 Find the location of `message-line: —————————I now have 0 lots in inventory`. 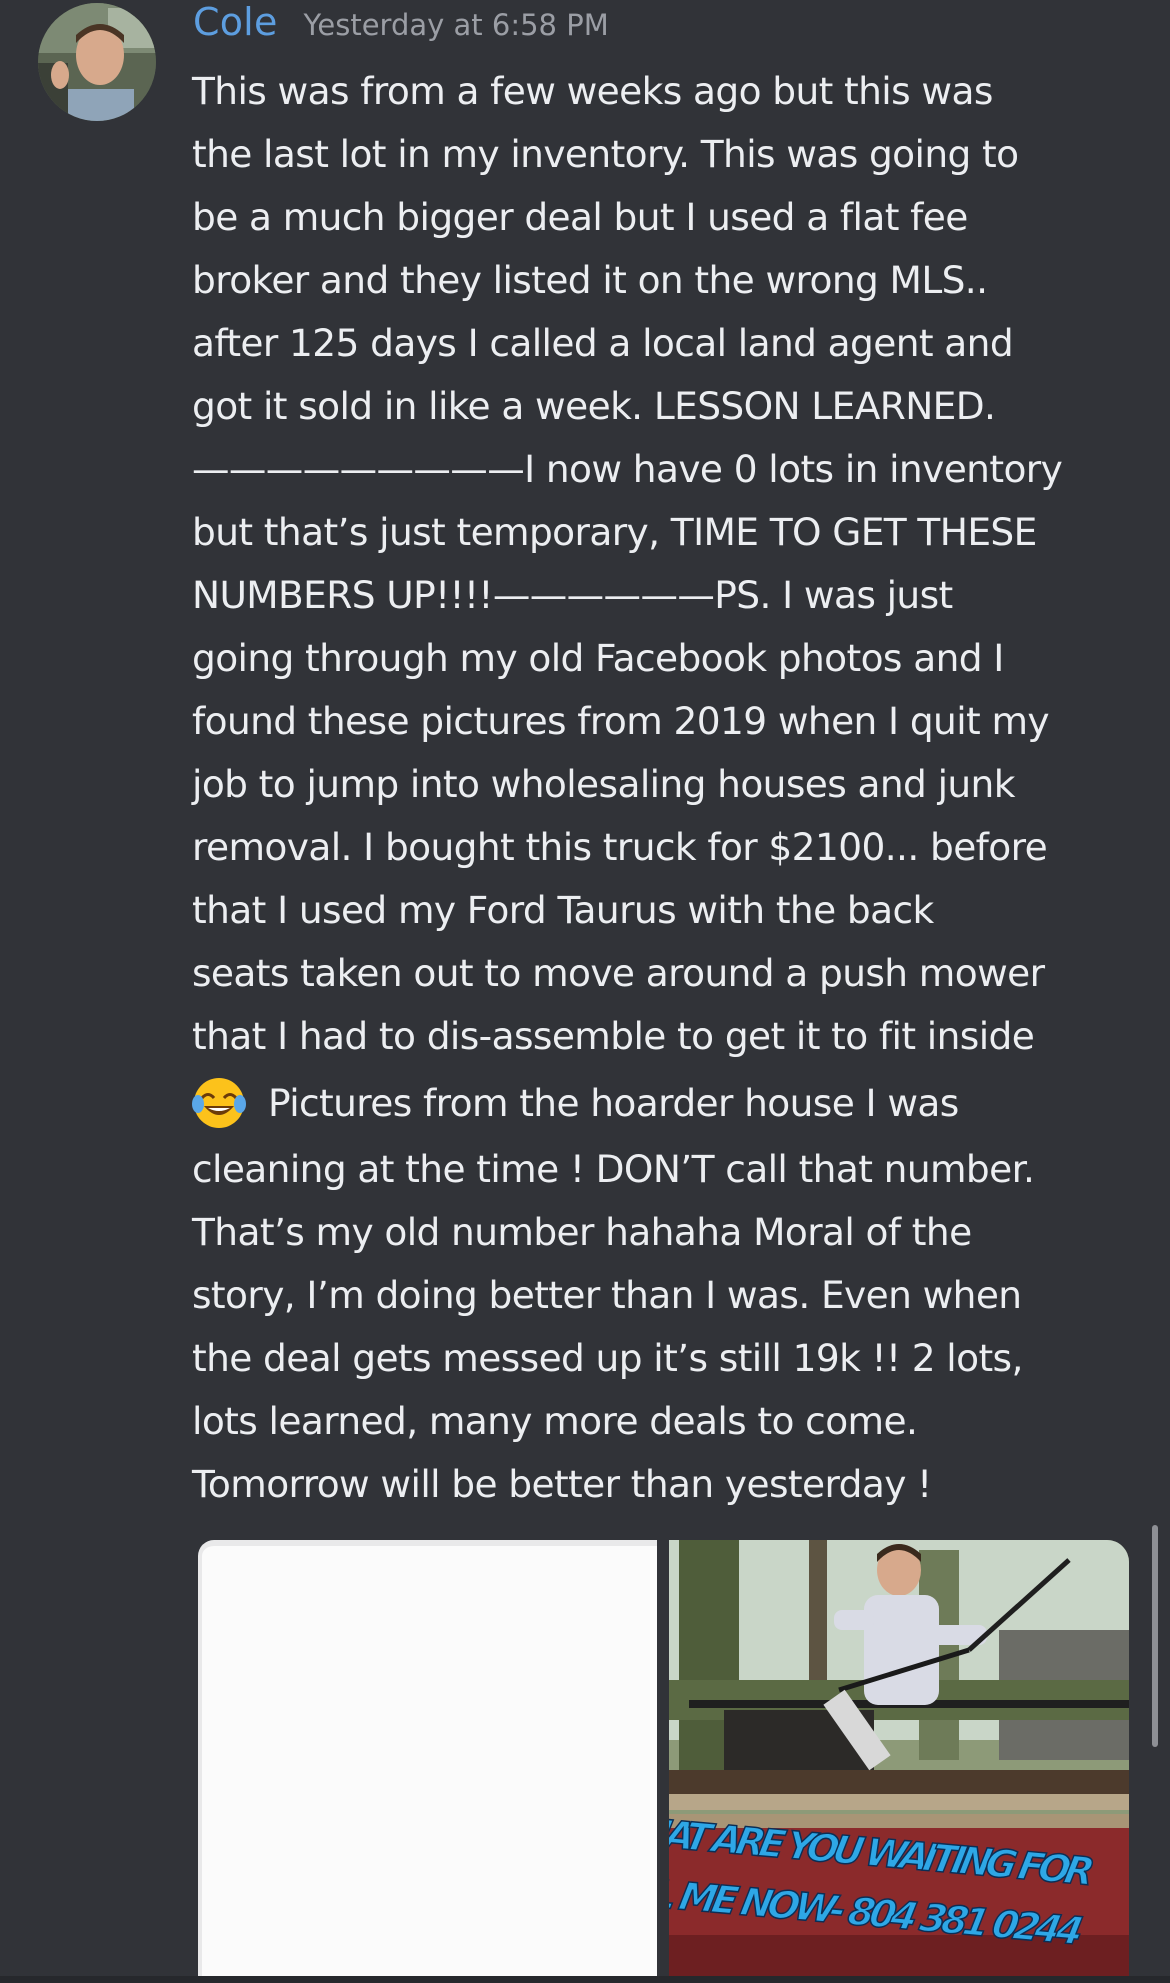

message-line: —————————I now have 0 lots in inventory is located at coordinates (627, 469).